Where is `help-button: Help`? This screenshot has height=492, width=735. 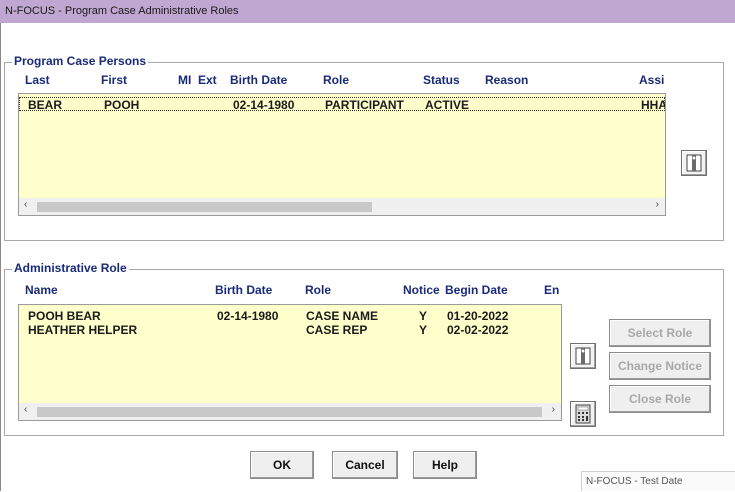
help-button: Help is located at coordinates (445, 465).